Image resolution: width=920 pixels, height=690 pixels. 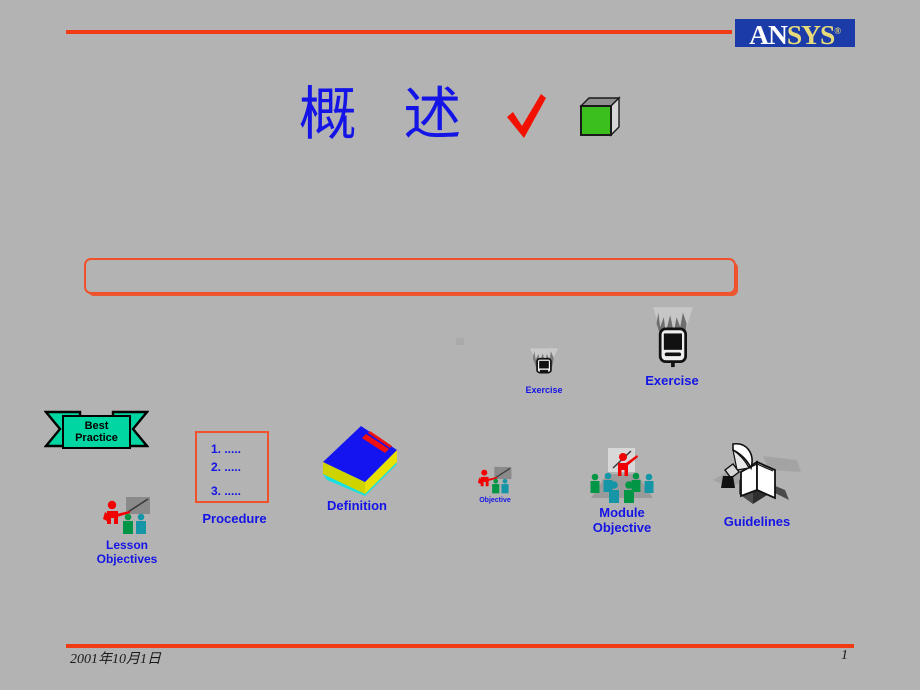 What do you see at coordinates (811, 33) in the screenshot?
I see `ansys-logo-sys: SYS` at bounding box center [811, 33].